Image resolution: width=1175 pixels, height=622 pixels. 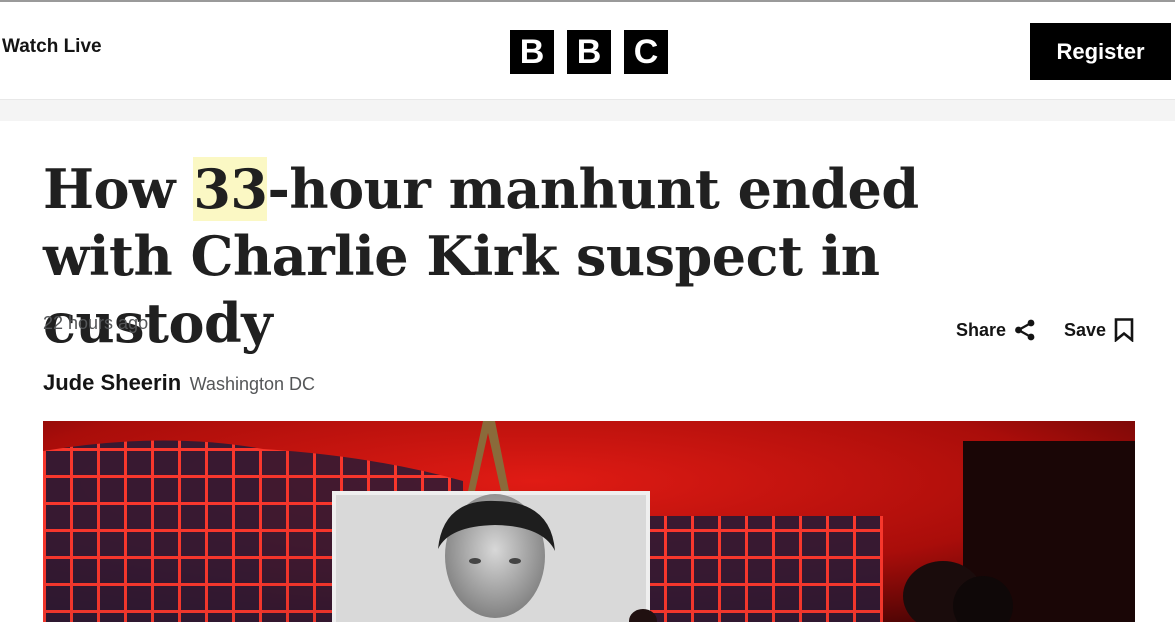 I want to click on logo-letter-b1: B, so click(x=532, y=52).